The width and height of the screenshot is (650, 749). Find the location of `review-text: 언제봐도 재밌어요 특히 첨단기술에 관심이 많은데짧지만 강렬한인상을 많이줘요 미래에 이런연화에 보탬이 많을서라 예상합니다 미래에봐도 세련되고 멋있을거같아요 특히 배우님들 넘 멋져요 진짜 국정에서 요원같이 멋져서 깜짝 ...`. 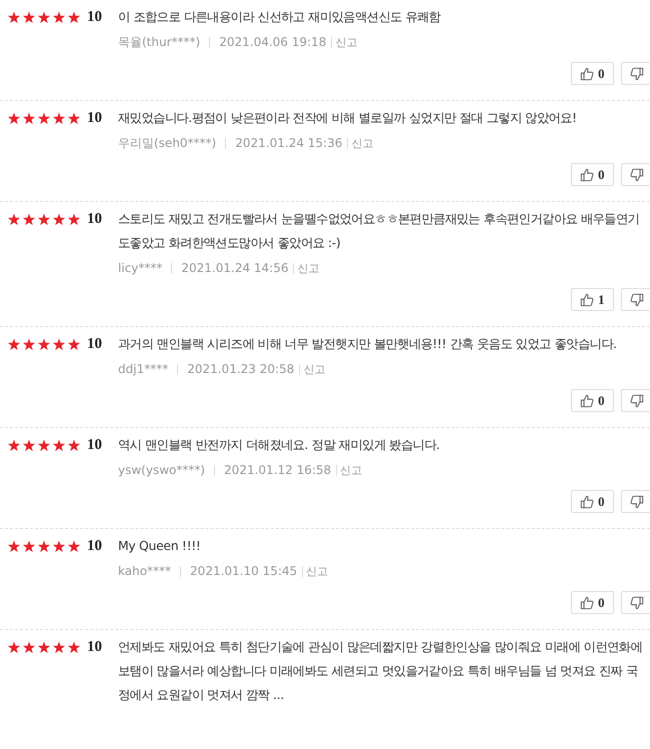

review-text: 언제봐도 재밌어요 특히 첨단기술에 관심이 많은데짧지만 강렬한인상을 많이줘요 미래에 이런연화에 보탬이 많을서라 예상합니다 미래에봐도 세련되고 멋있을거같아요 특히 배우님들 넘 멋져요 진짜 국정에서 요원같이 멋져서 깜짝 ... is located at coordinates (381, 671).